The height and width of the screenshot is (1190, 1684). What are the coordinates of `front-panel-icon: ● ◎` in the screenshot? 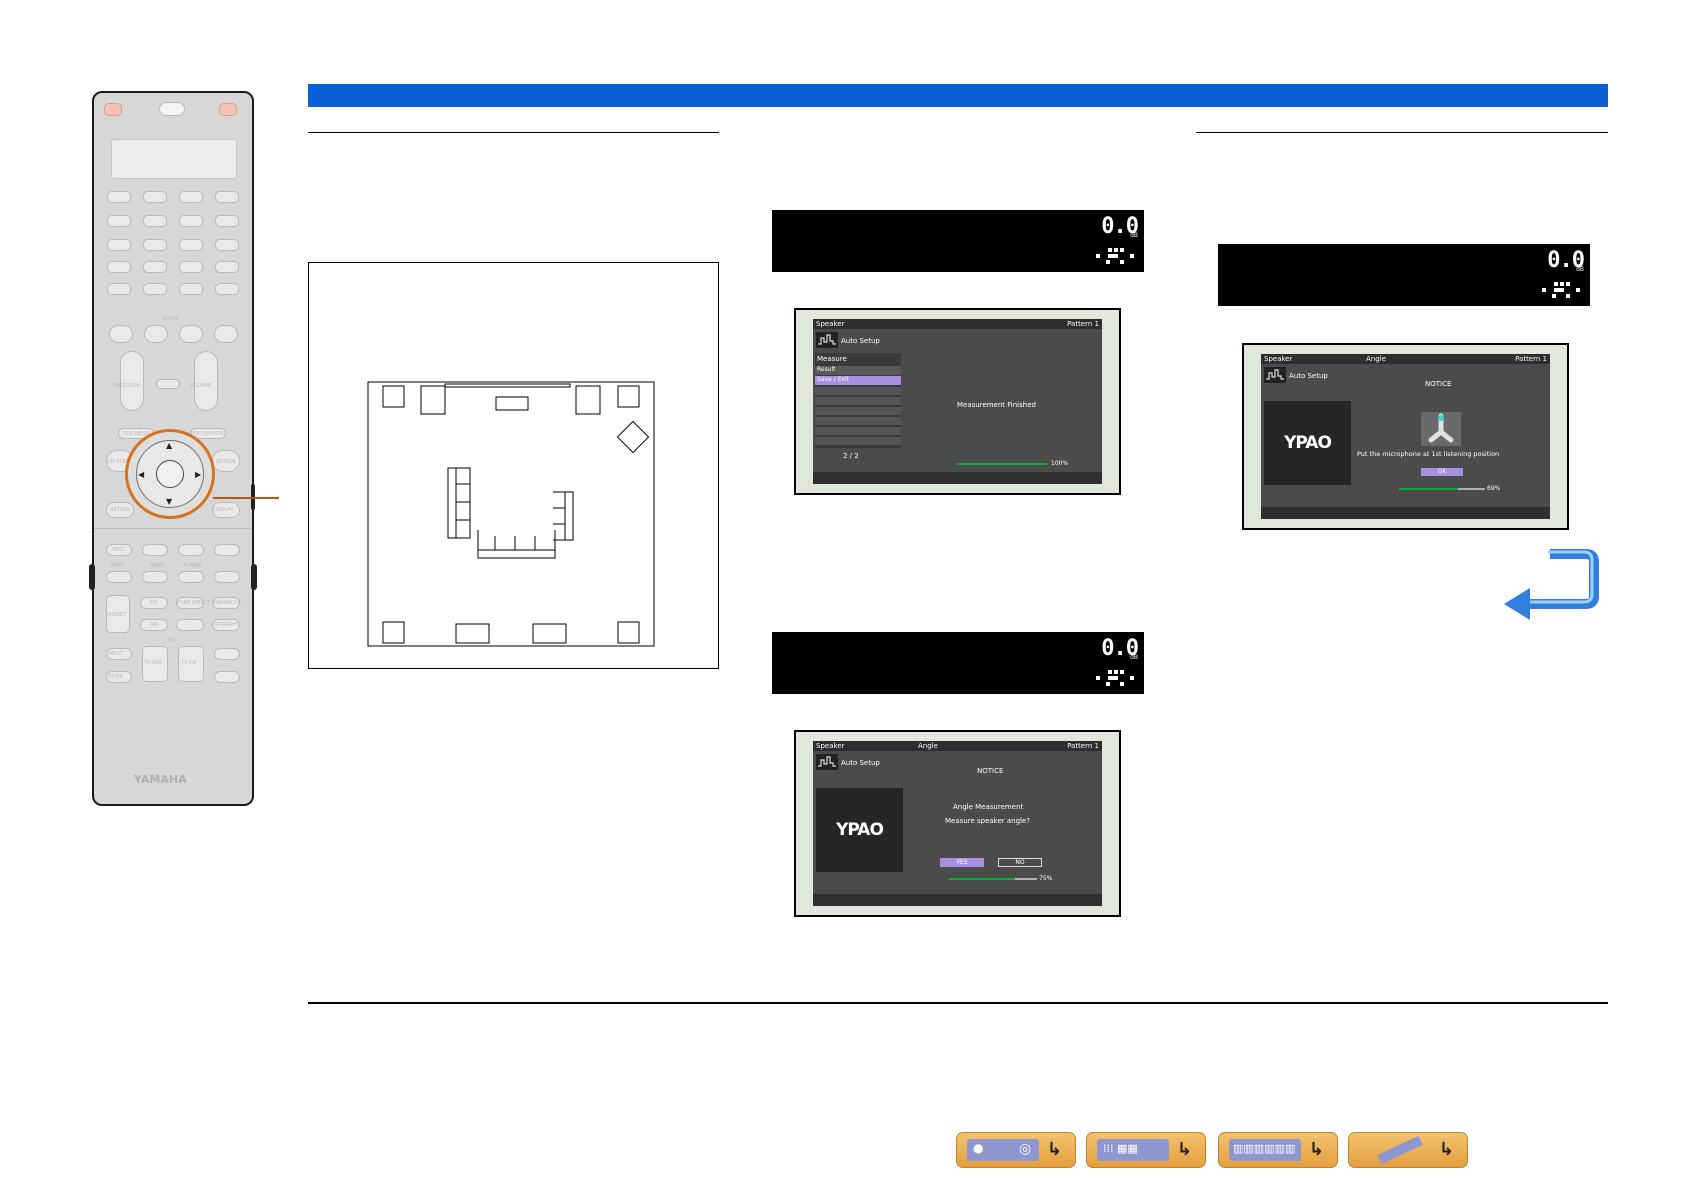 It's located at (1003, 1150).